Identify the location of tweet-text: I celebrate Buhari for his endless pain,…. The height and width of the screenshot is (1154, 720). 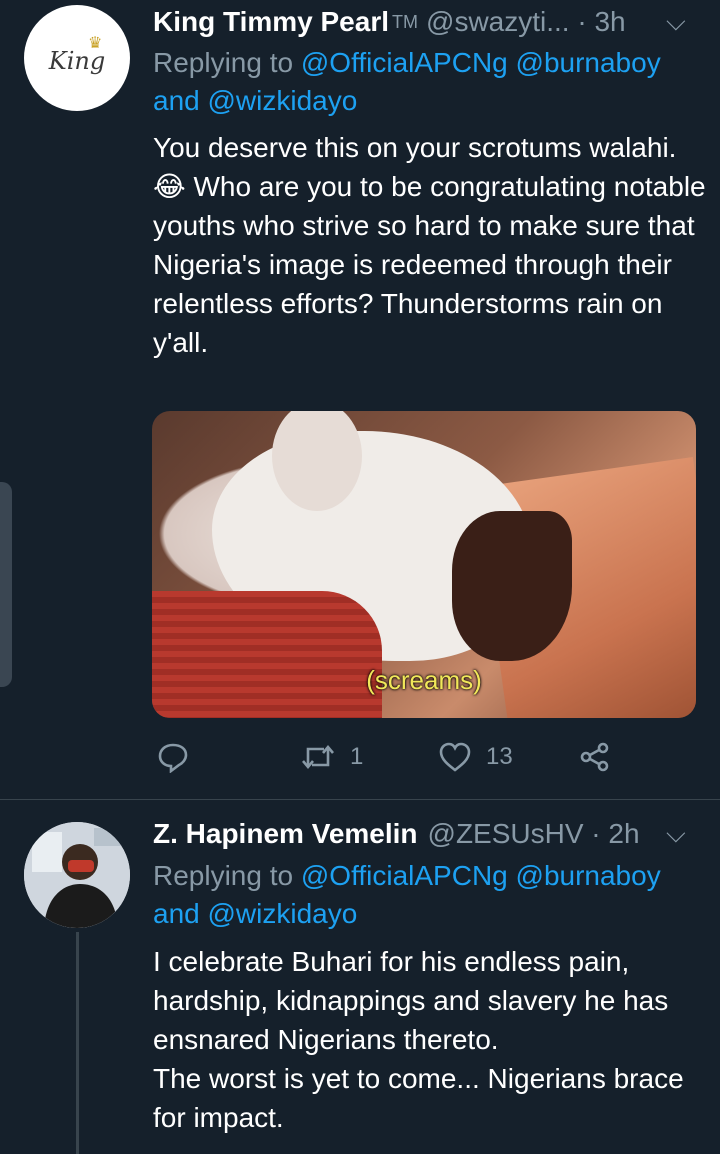
(418, 1039).